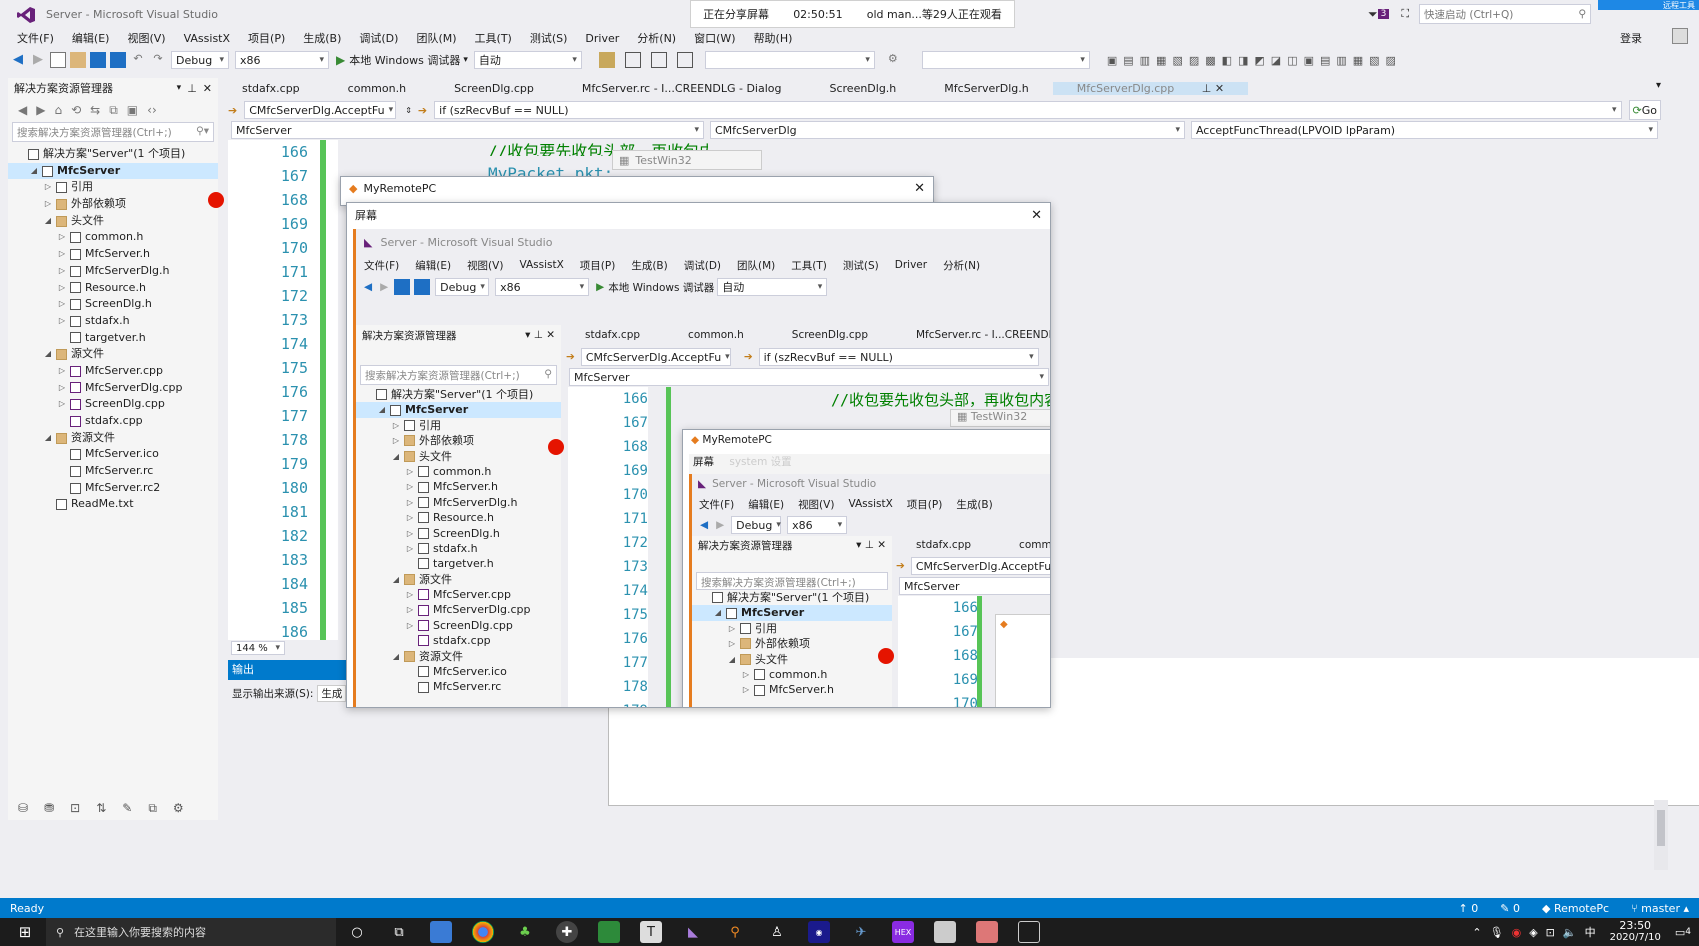 The image size is (1699, 946). I want to click on function-combo: AcceptFuncThread(LPVOID lpParam), so click(1424, 130).